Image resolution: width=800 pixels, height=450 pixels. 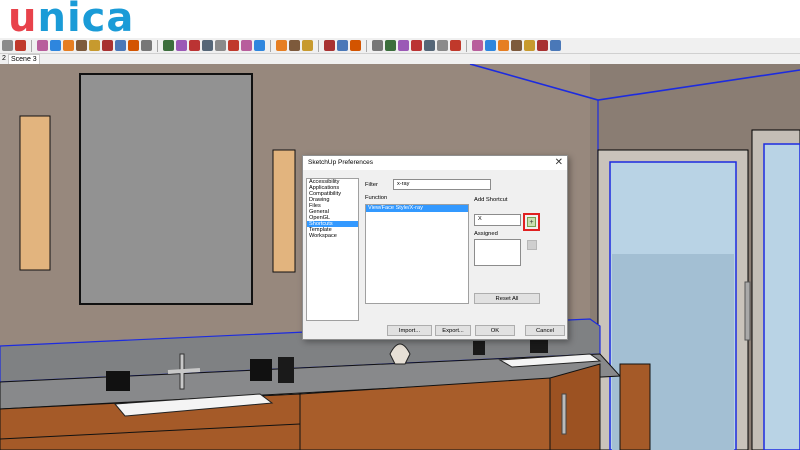 I want to click on scene-tabs: 2 Scene 3, so click(x=400, y=59).